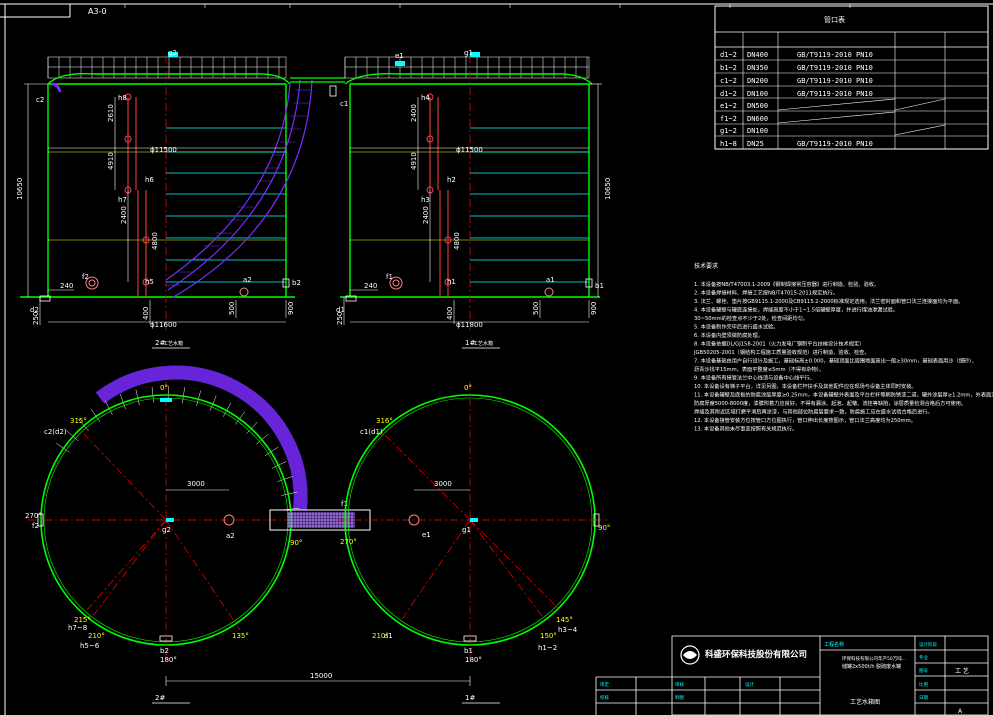  I want to click on plan1-caption: 1#, so click(470, 698).